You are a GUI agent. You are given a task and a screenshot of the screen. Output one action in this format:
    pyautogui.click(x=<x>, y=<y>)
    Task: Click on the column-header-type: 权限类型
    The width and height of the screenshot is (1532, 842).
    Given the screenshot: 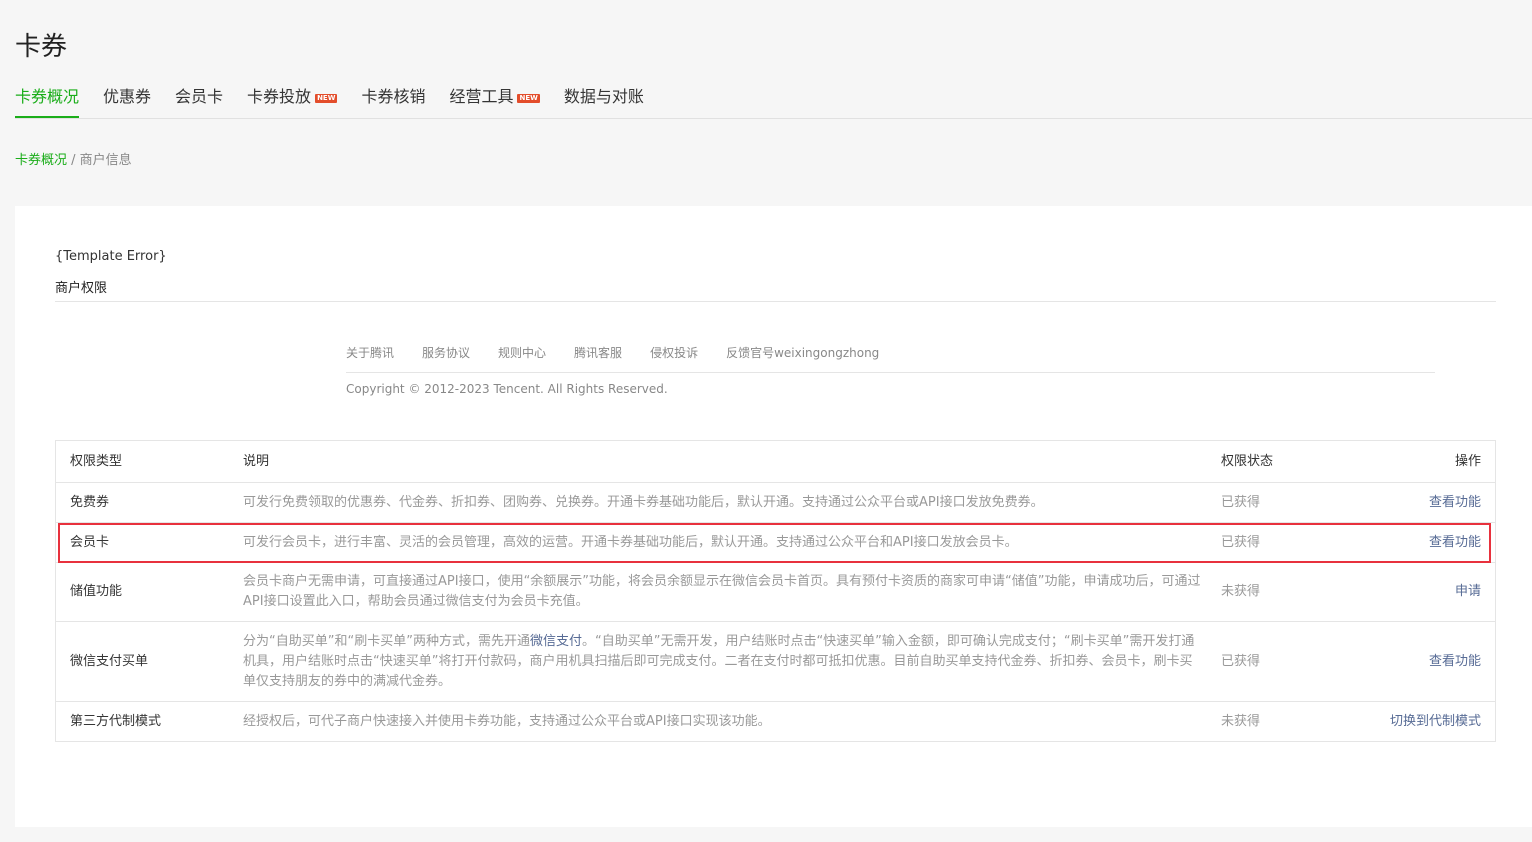 What is the action you would take?
    pyautogui.click(x=149, y=461)
    